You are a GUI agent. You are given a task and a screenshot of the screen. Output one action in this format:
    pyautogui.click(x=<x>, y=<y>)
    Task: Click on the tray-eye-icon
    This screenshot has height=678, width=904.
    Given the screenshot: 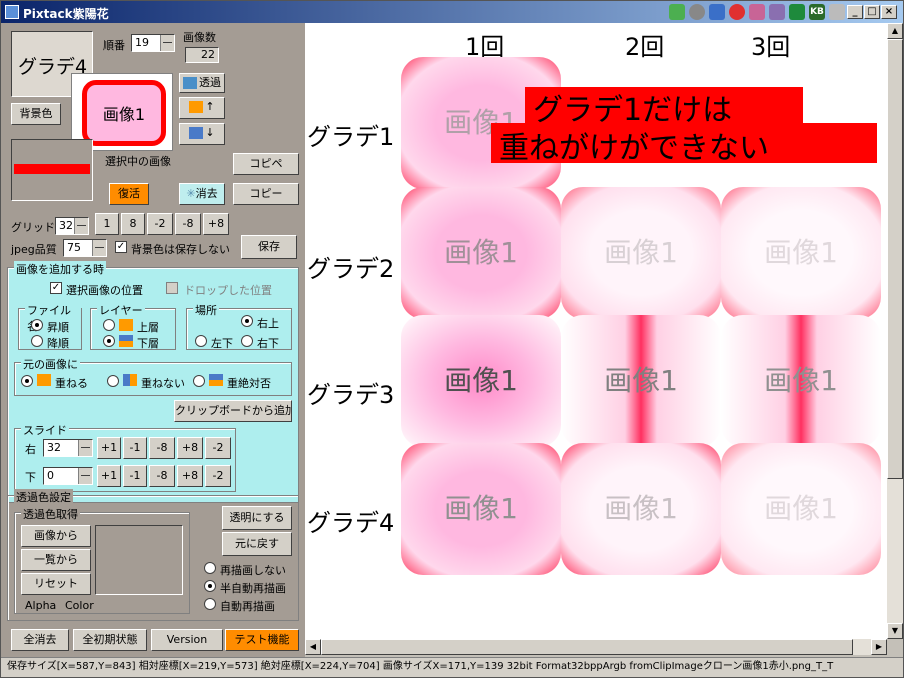 What is the action you would take?
    pyautogui.click(x=697, y=12)
    